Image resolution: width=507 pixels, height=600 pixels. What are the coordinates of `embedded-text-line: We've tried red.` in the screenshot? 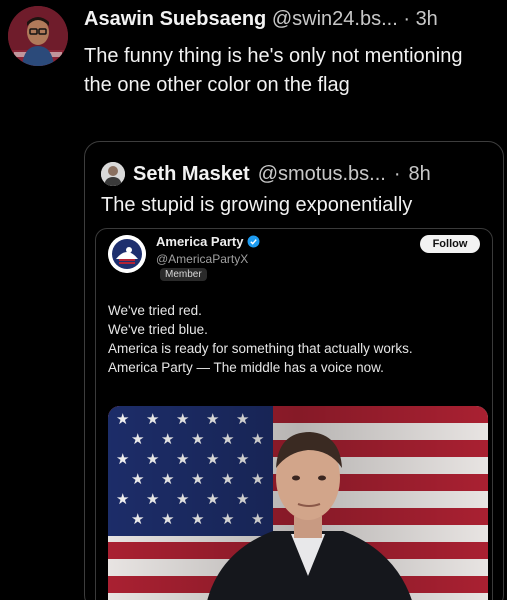 It's located at (155, 310).